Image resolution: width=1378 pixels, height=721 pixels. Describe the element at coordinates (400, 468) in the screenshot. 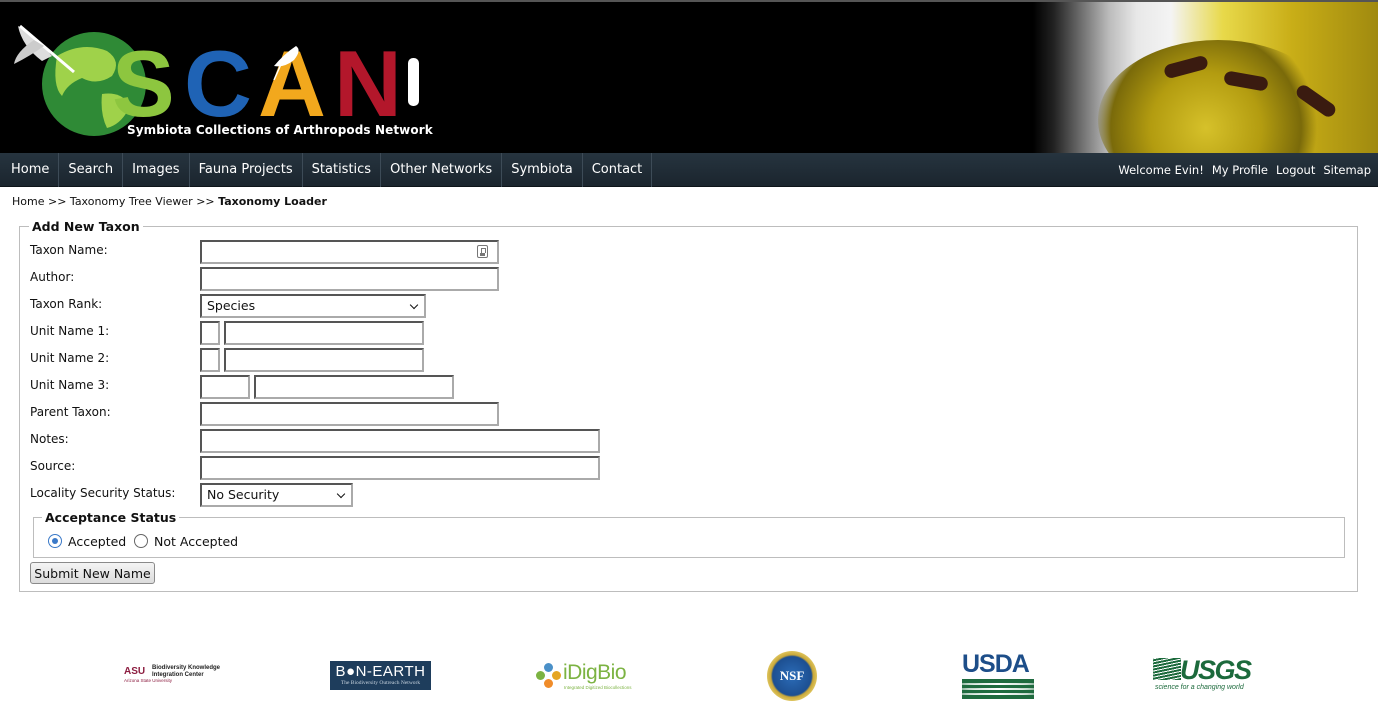

I see `source-input` at that location.